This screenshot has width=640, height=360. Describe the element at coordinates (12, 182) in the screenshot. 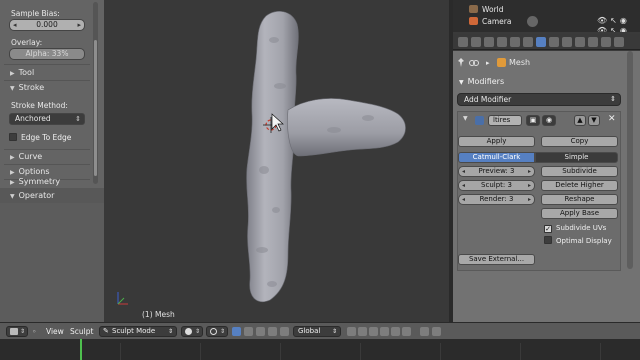

I see `triangle-right-icon: ▶` at that location.